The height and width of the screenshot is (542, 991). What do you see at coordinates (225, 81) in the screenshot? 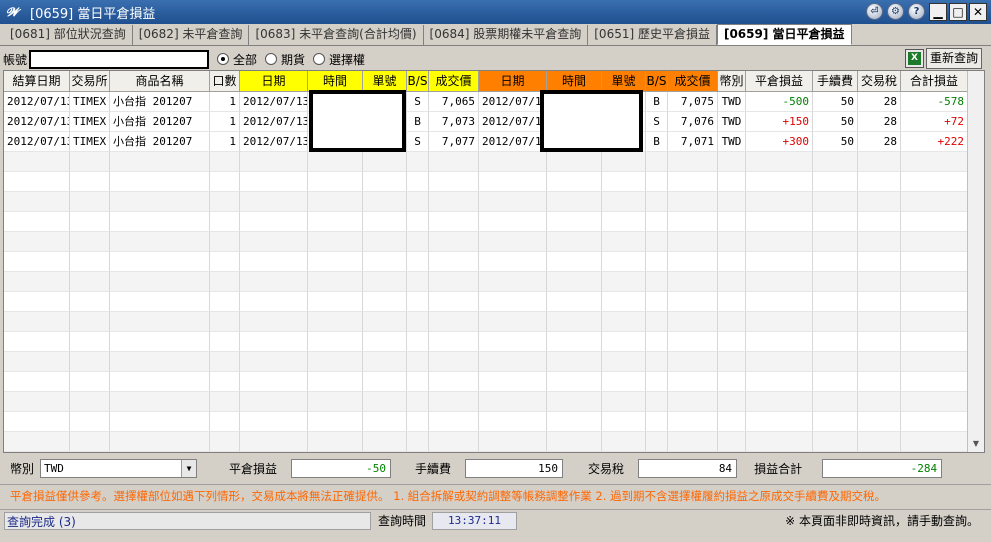
I see `header-lots: 口數` at bounding box center [225, 81].